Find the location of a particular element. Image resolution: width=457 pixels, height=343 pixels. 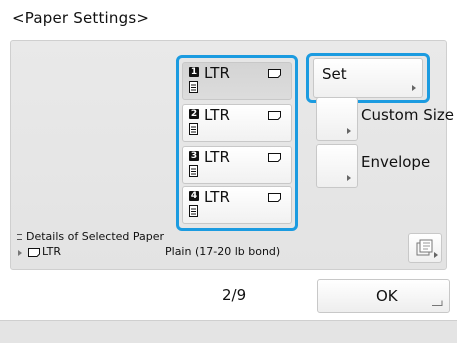

drawer-number-icon: 2 is located at coordinates (194, 114).